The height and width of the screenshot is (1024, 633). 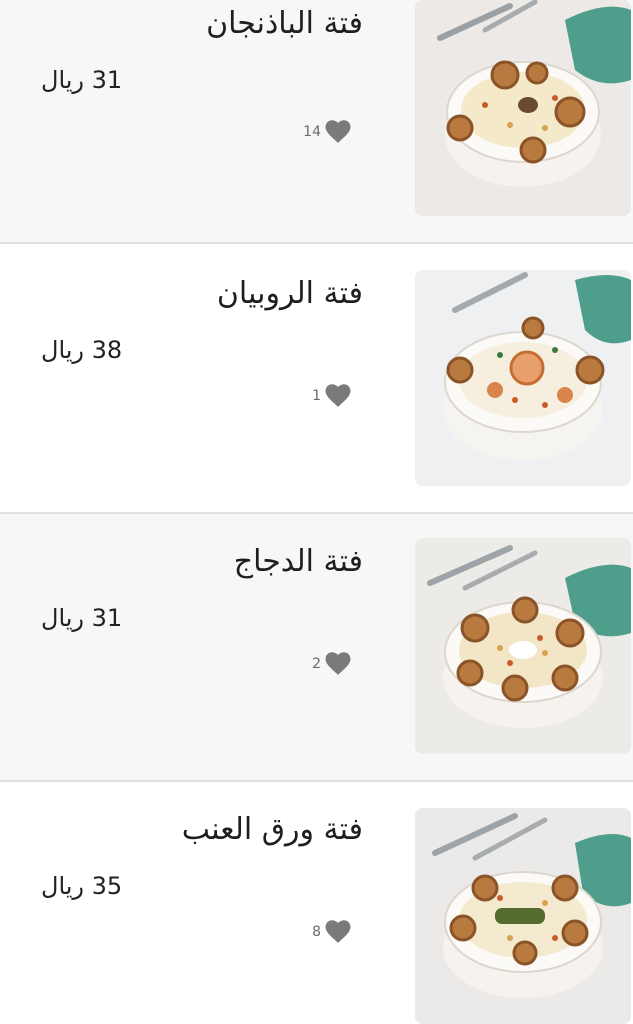 I want to click on likes-count: 1, so click(x=316, y=396).